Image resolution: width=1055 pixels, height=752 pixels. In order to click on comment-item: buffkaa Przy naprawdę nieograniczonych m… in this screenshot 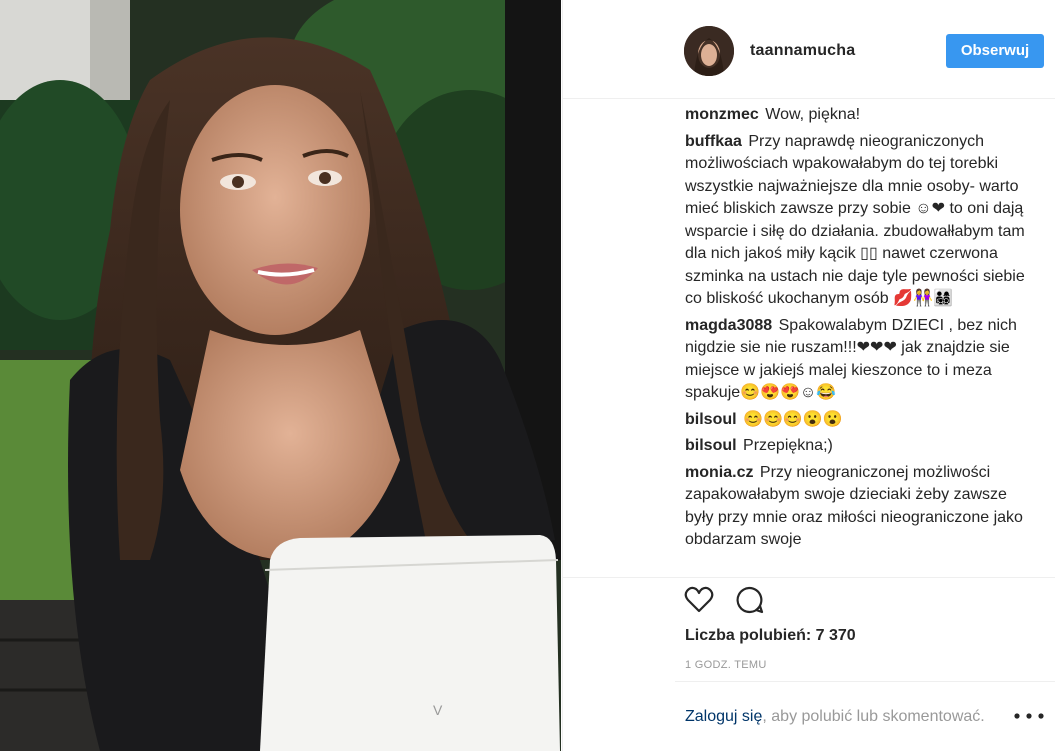, I will do `click(860, 221)`.